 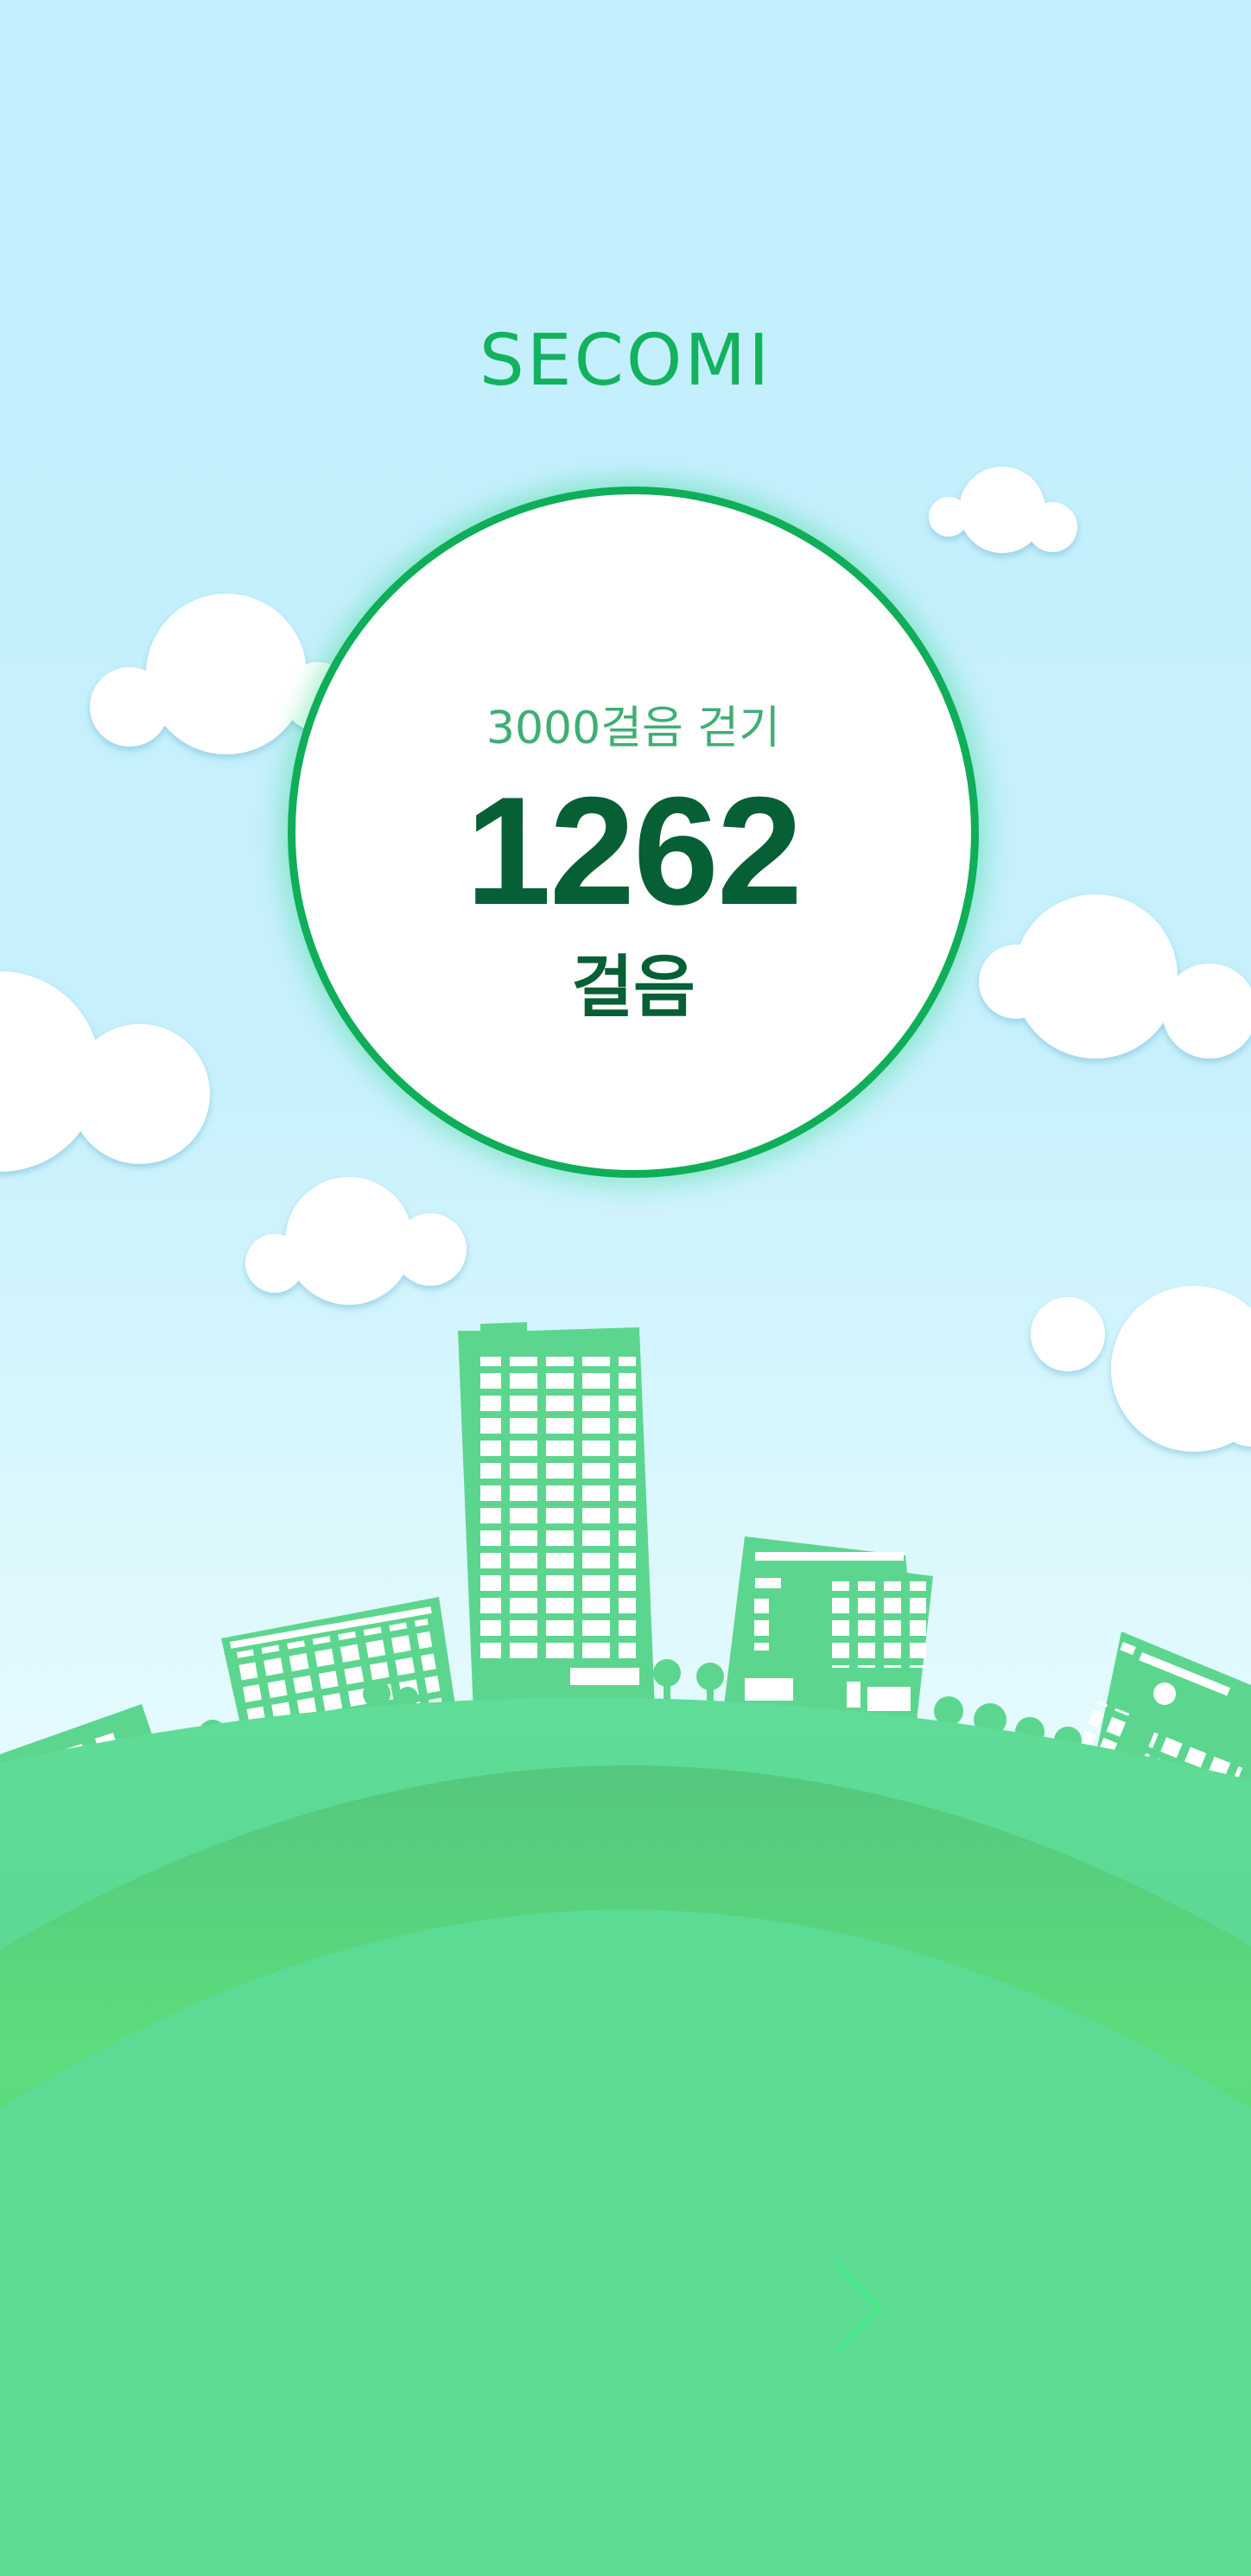 I want to click on chevron-right-icon, so click(x=859, y=2307).